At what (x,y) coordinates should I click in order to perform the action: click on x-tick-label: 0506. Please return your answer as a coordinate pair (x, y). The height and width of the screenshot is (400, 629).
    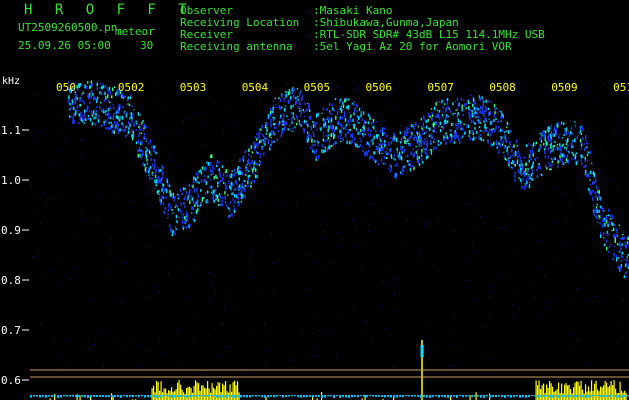
    Looking at the image, I should click on (379, 87).